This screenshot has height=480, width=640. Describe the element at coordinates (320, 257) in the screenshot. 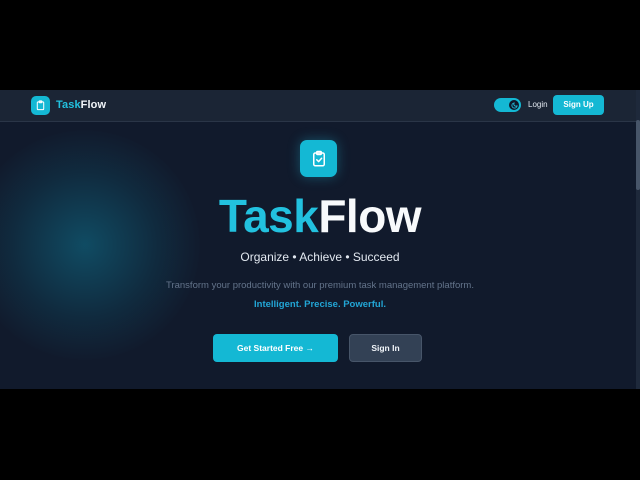

I see `hero-tagline: Organize • Achieve • Succeed` at that location.